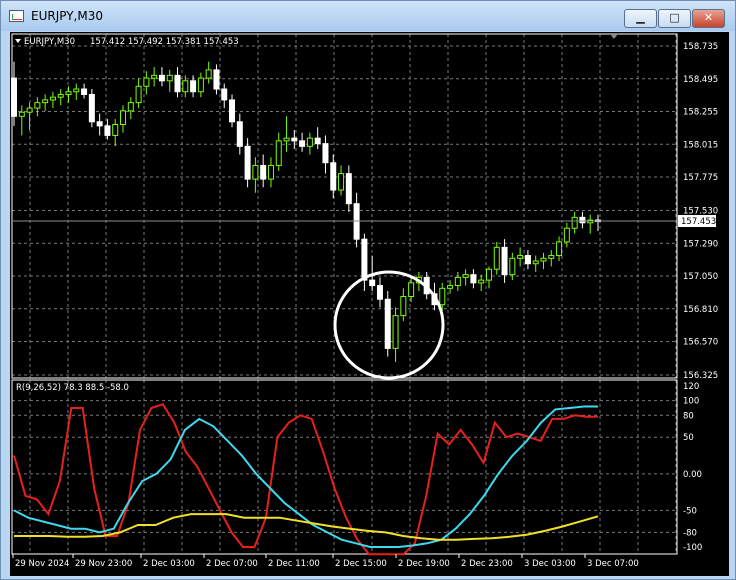  What do you see at coordinates (42, 564) in the screenshot?
I see `time-axis-label: 29 Nov 2024` at bounding box center [42, 564].